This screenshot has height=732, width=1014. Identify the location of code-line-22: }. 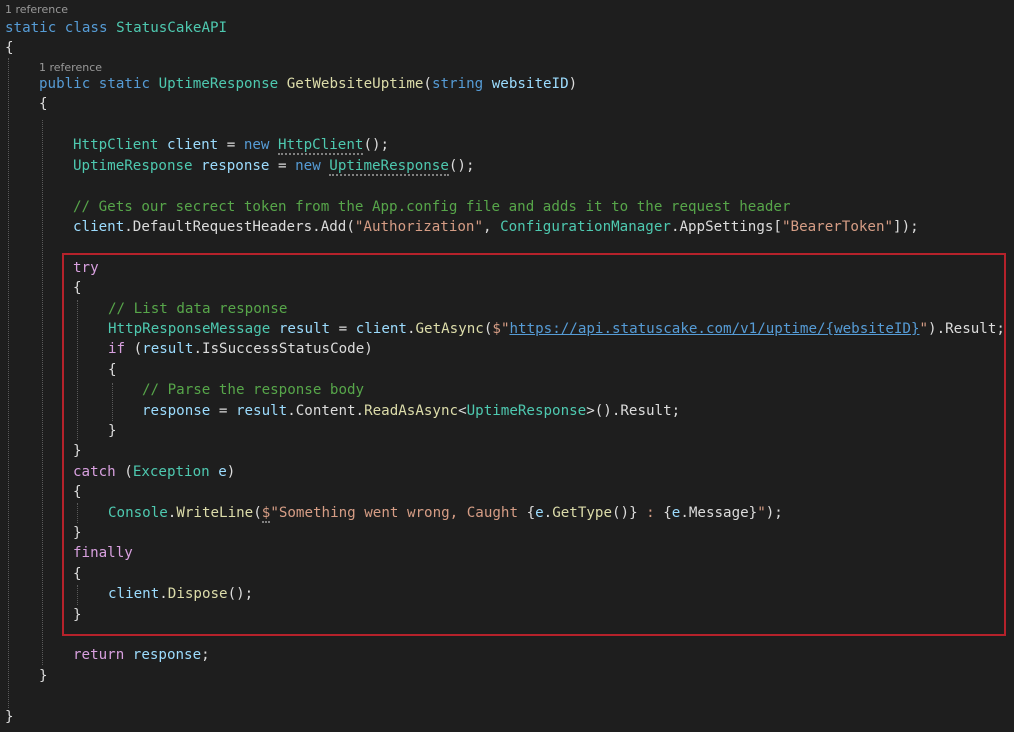
(77, 533).